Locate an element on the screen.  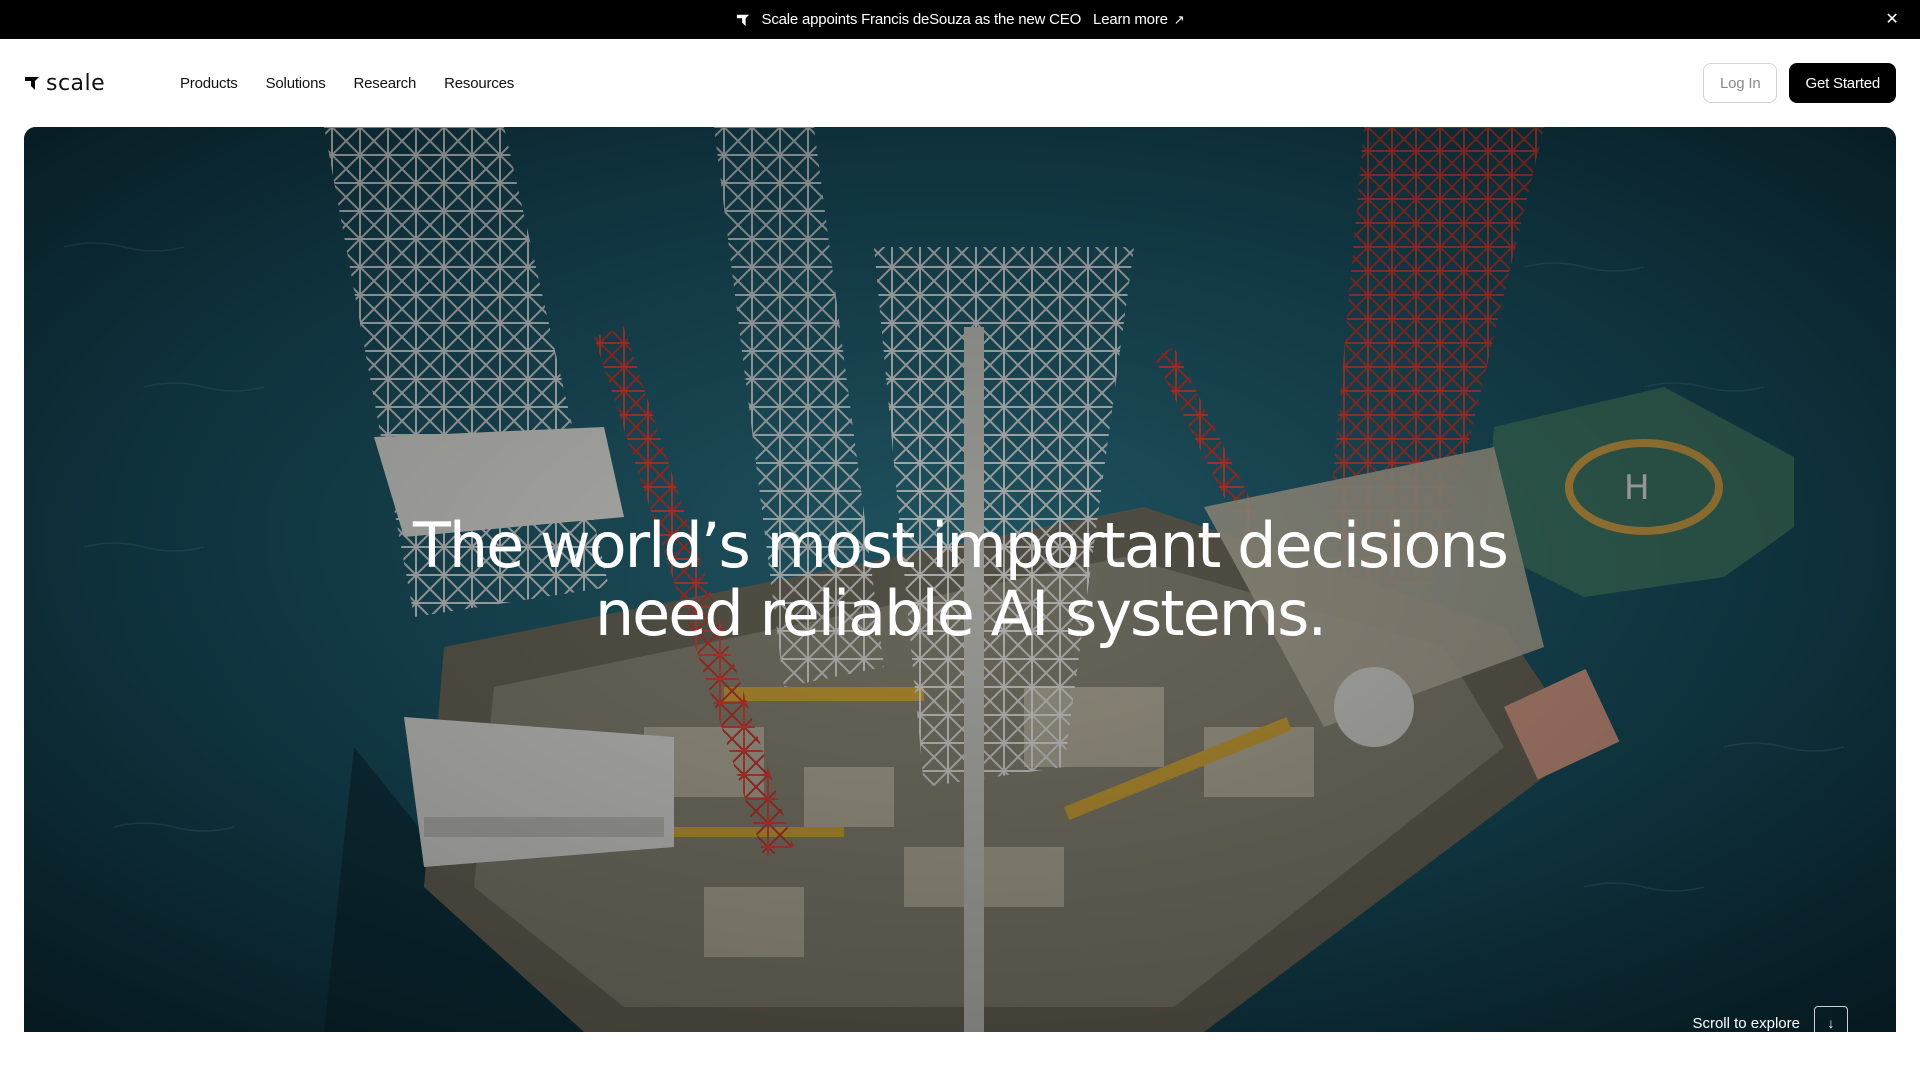
get-started-button: Get Started is located at coordinates (1842, 83).